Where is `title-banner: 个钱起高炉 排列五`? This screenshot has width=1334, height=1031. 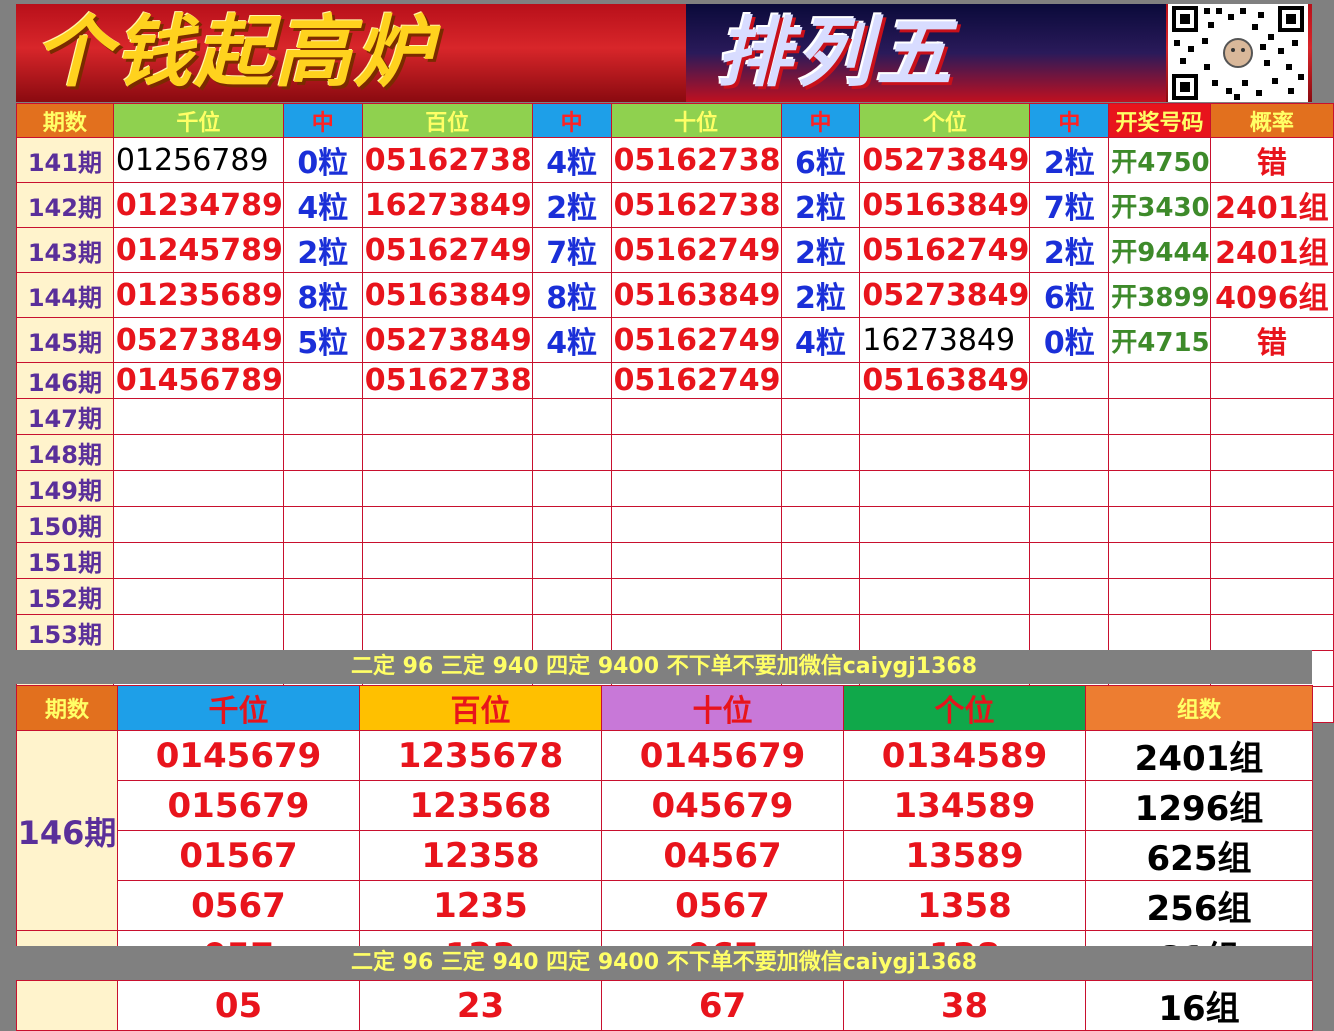 title-banner: 个钱起高炉 排列五 is located at coordinates (664, 53).